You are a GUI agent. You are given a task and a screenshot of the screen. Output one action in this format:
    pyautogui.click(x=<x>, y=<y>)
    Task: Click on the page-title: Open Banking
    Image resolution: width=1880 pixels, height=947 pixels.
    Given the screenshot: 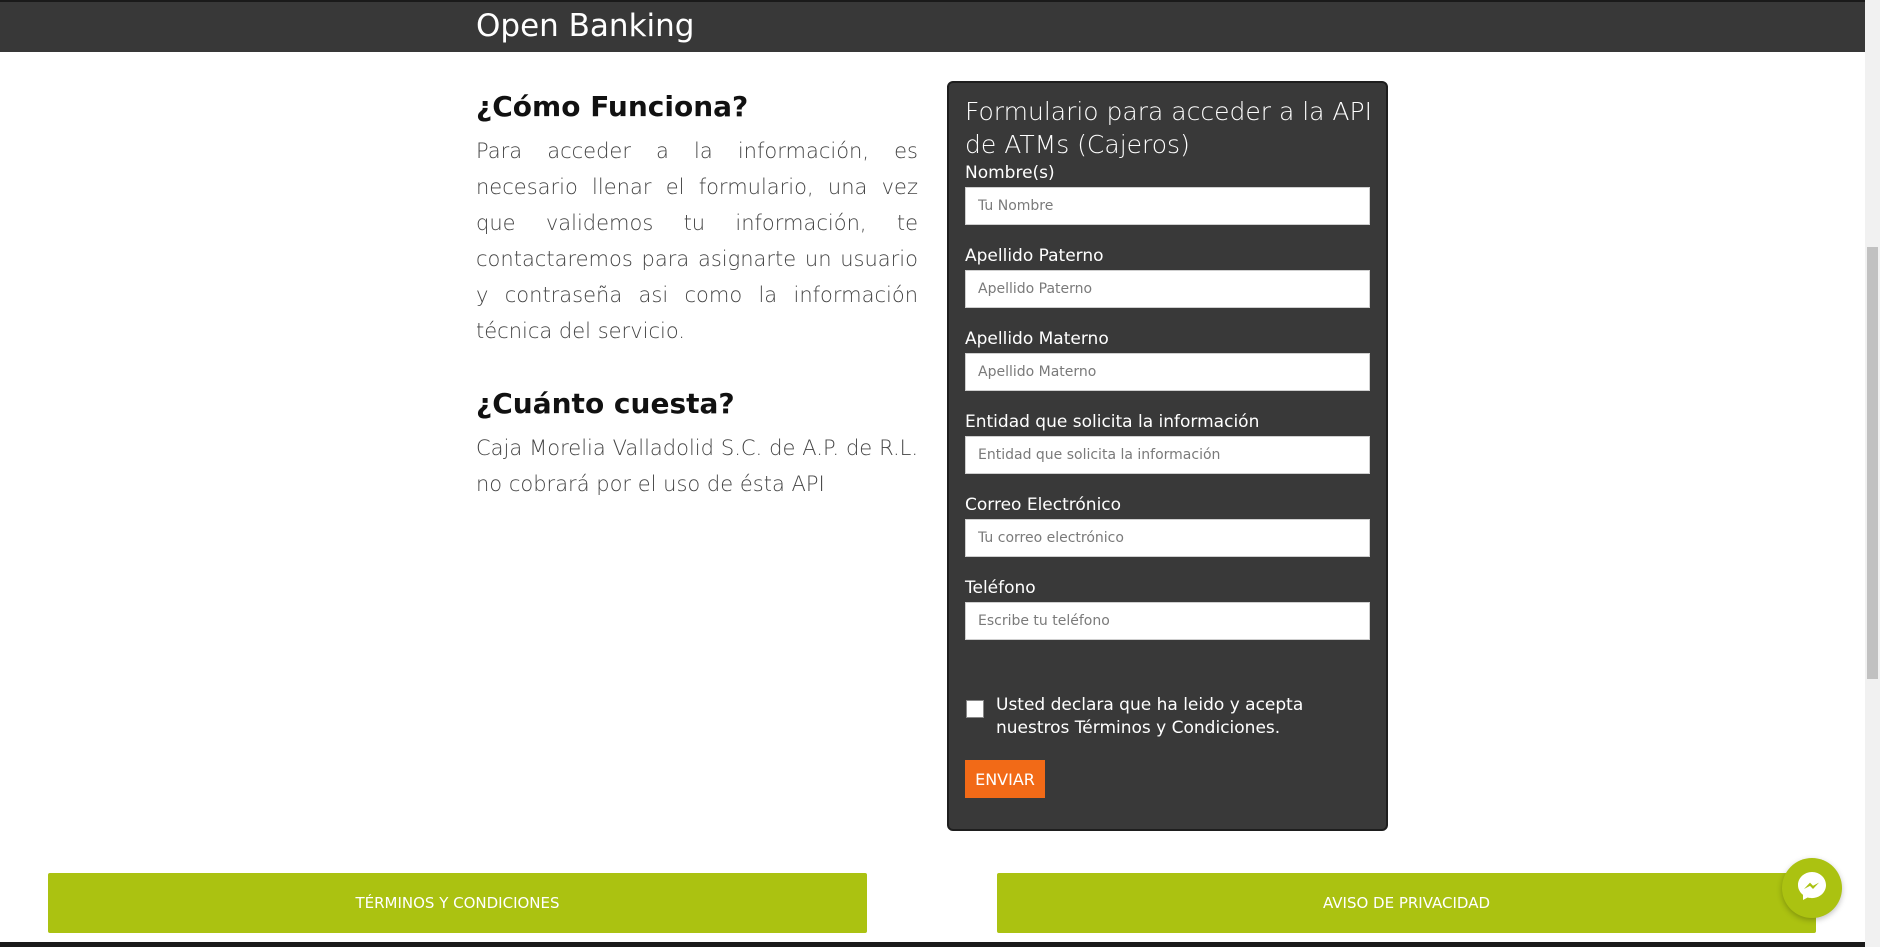 What is the action you would take?
    pyautogui.click(x=585, y=26)
    